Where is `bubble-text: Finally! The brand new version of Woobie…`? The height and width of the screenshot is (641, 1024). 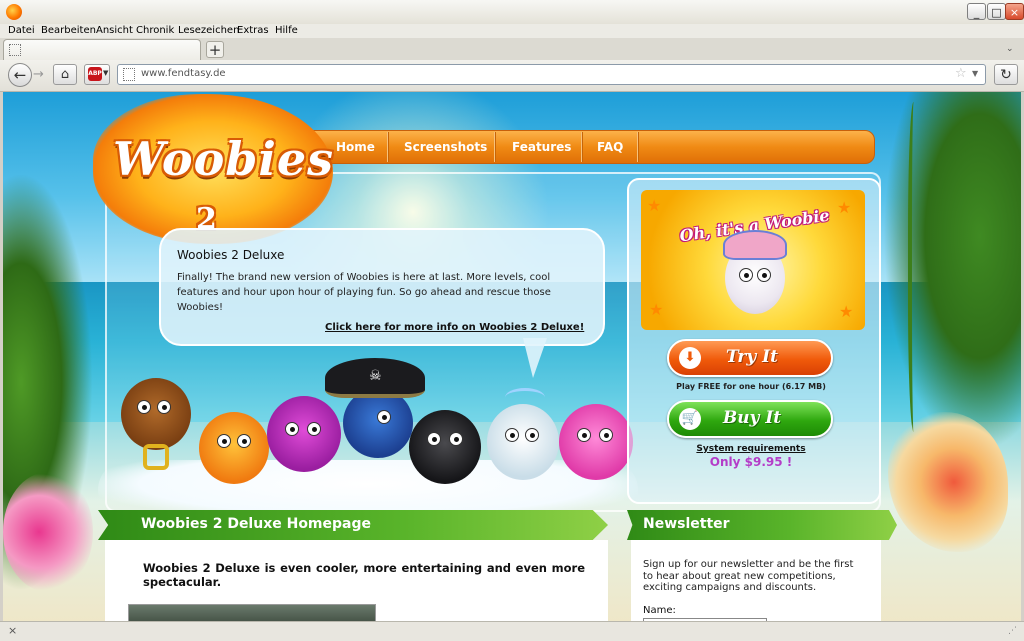
bubble-text: Finally! The brand new version of Woobie… is located at coordinates (364, 292).